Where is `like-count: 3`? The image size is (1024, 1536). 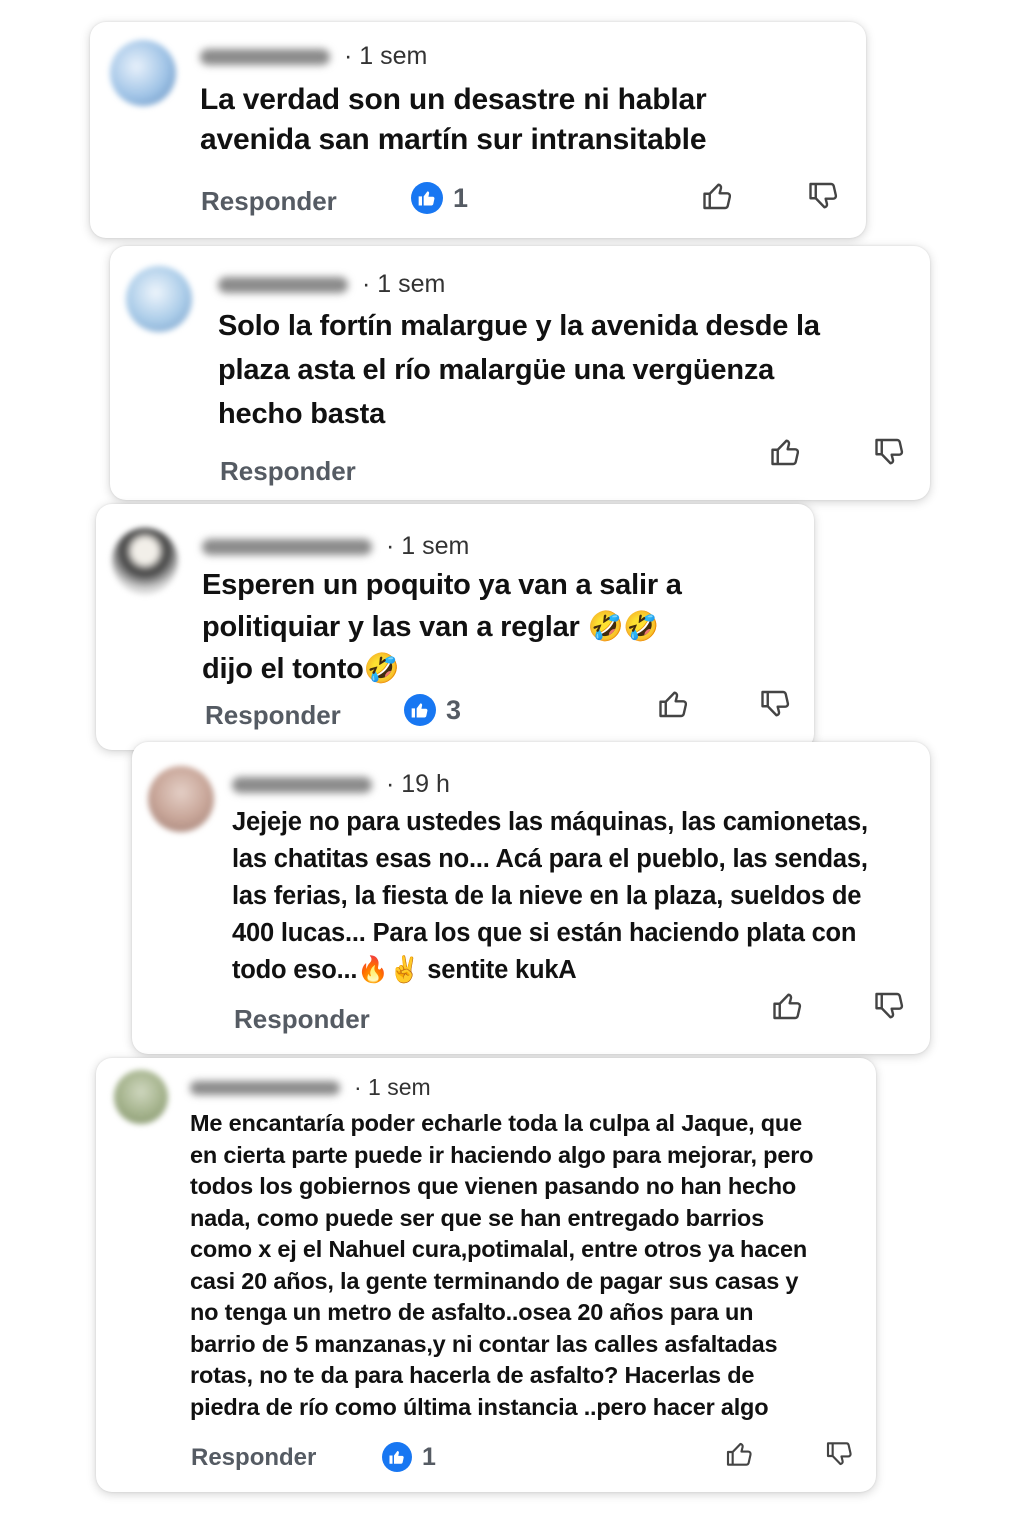
like-count: 3 is located at coordinates (432, 710).